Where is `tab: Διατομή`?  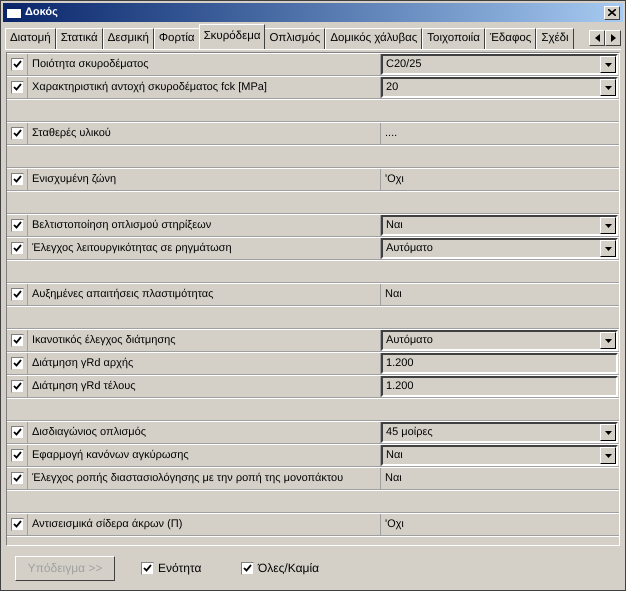
tab: Διατομή is located at coordinates (30, 38).